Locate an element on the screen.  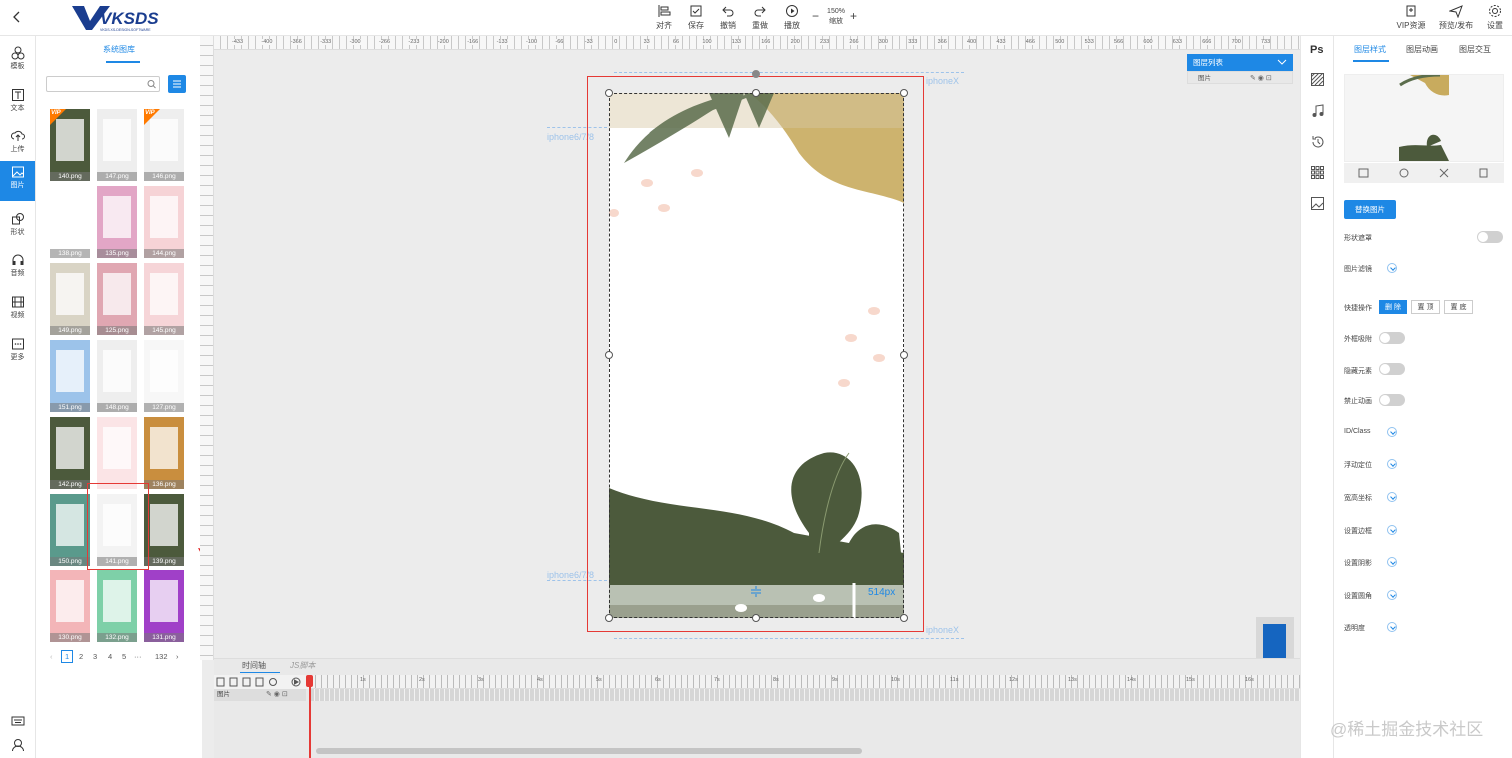
resize-handle-se is located at coordinates (904, 618).